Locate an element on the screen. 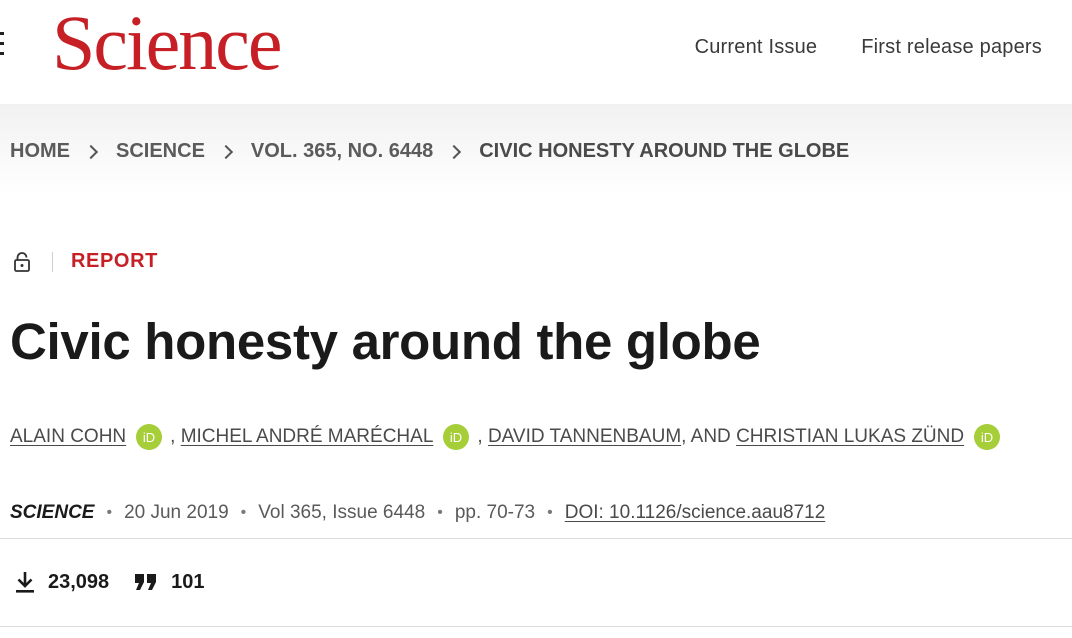  downloads-metric: 23,098 is located at coordinates (61, 582).